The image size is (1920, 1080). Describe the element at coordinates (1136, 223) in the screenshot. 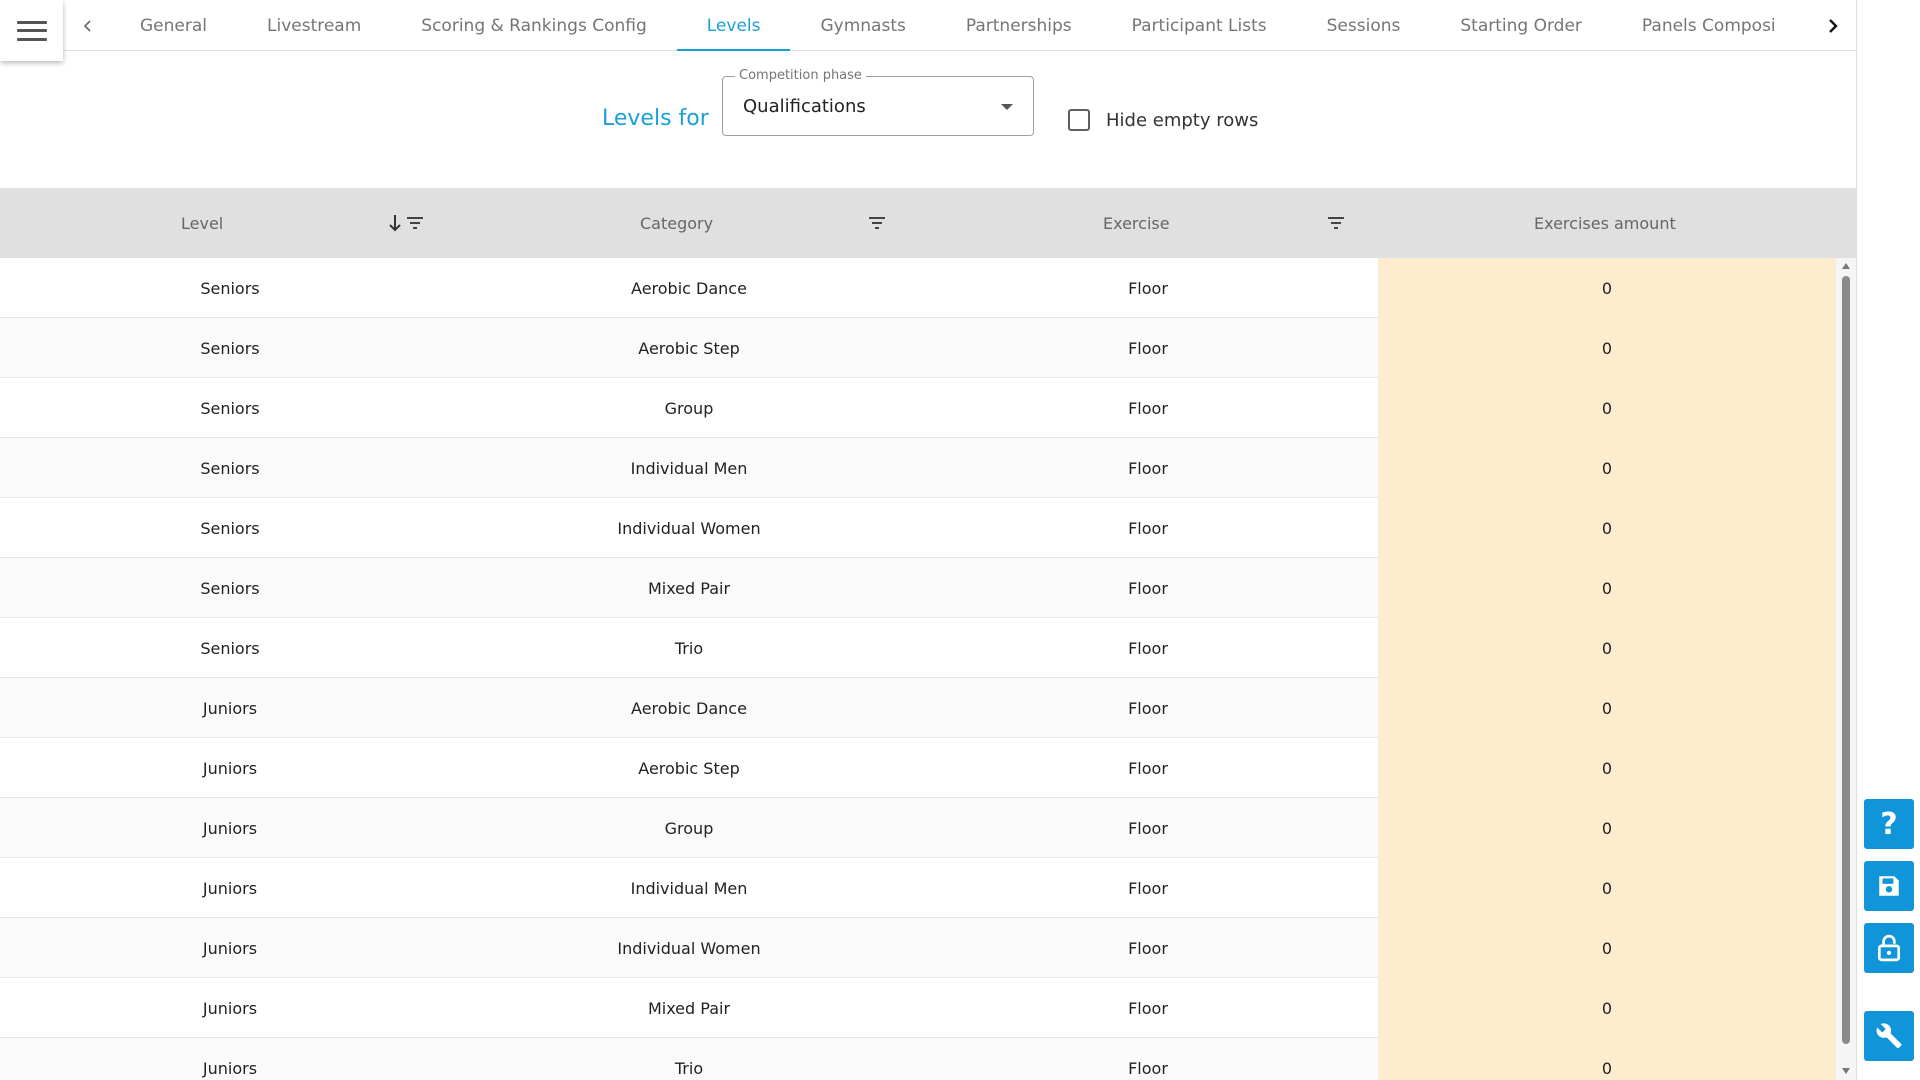

I see `header-exercise: Exercise` at that location.